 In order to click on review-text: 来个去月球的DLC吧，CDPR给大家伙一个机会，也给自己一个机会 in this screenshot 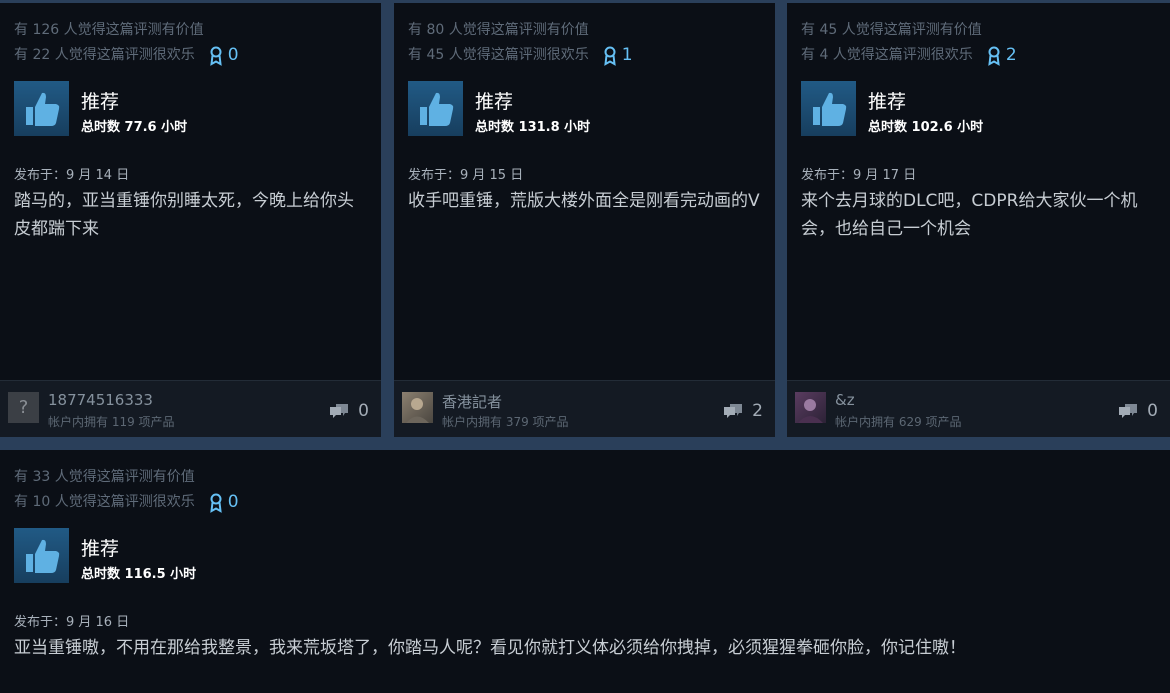, I will do `click(969, 215)`.